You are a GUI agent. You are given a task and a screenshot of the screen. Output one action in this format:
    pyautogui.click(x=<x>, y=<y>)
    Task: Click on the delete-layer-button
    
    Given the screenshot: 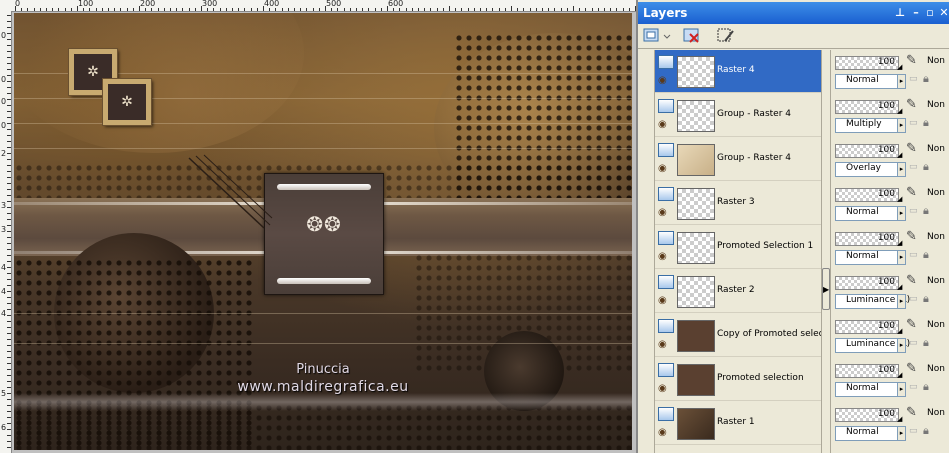 What is the action you would take?
    pyautogui.click(x=692, y=36)
    